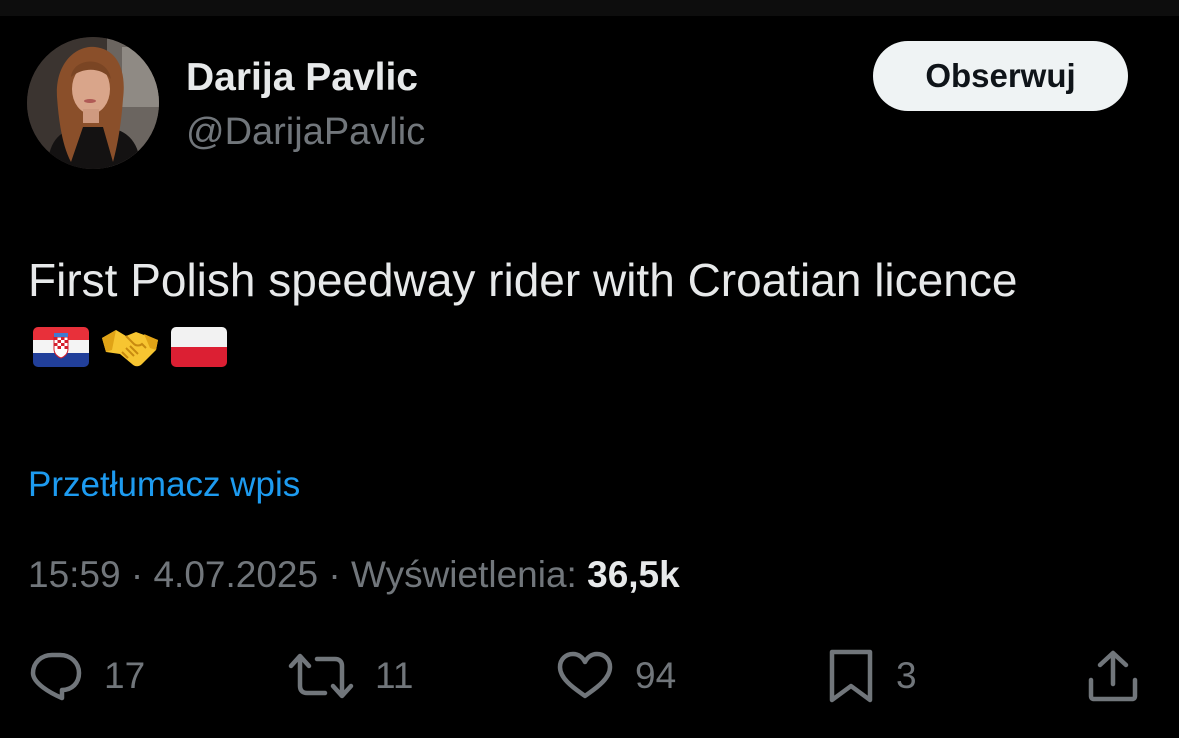  I want to click on views-count: 36,5k, so click(633, 574).